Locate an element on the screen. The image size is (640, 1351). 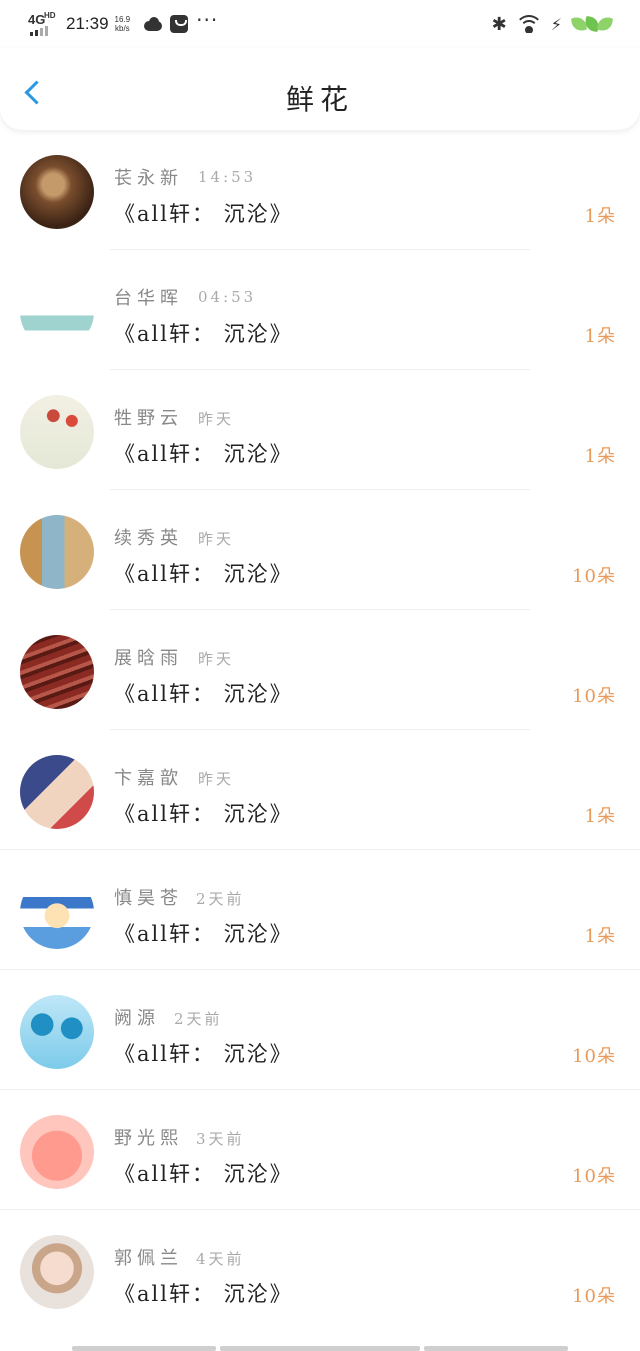
user-name: 卞嘉歆 is located at coordinates (148, 778).